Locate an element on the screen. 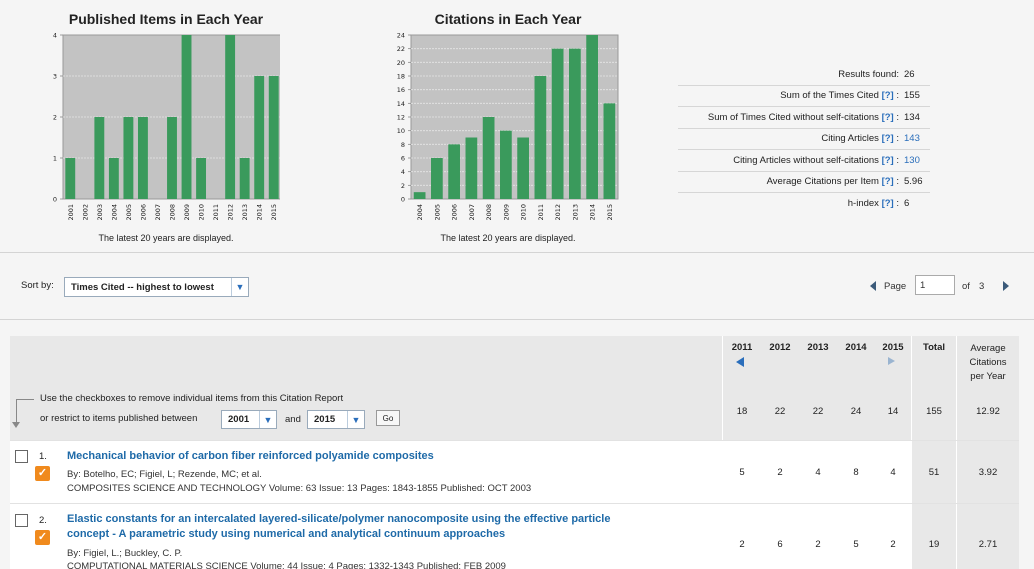 The height and width of the screenshot is (569, 1034). y-tick-label: 3 is located at coordinates (55, 77).